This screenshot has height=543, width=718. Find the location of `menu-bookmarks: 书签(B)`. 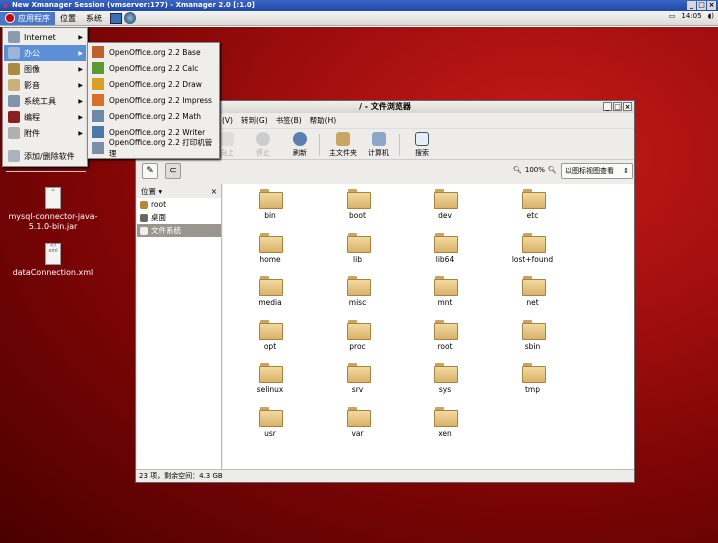

menu-bookmarks: 书签(B) is located at coordinates (289, 120).